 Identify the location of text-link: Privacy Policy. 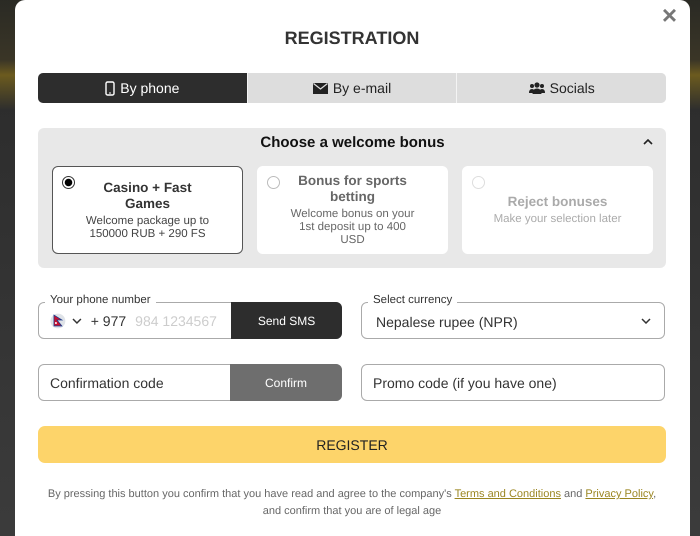
(619, 494).